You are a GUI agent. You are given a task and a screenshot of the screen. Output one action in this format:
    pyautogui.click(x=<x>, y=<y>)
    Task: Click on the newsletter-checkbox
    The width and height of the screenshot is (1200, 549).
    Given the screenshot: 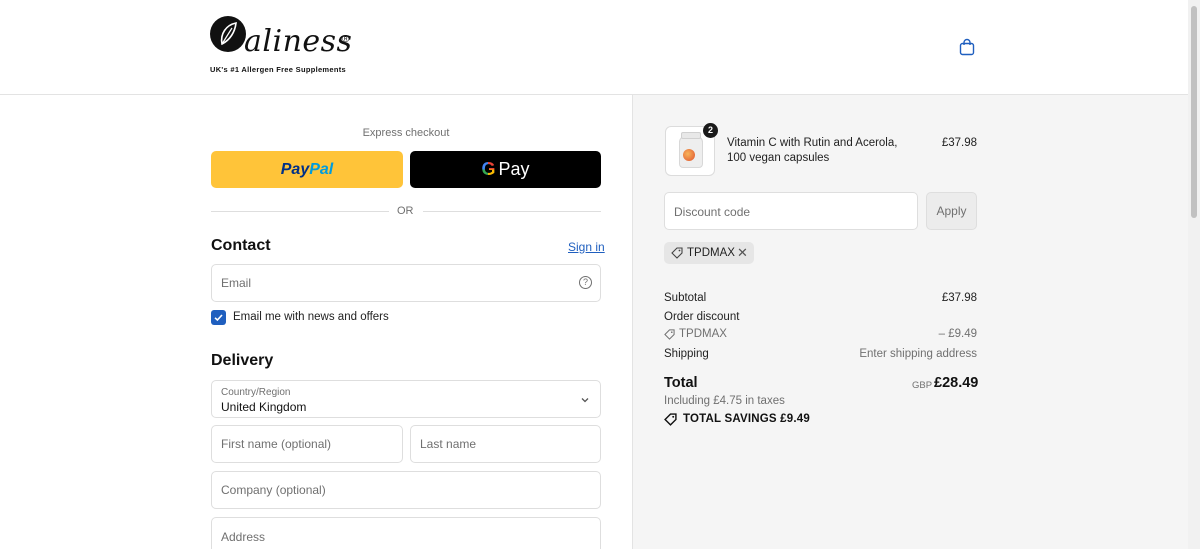 What is the action you would take?
    pyautogui.click(x=218, y=317)
    